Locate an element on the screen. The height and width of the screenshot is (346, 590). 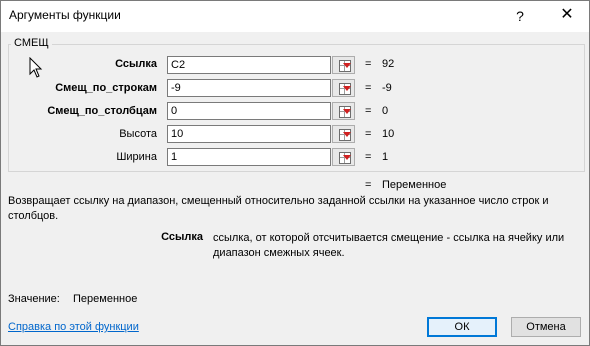
ok-button: ОК is located at coordinates (462, 327).